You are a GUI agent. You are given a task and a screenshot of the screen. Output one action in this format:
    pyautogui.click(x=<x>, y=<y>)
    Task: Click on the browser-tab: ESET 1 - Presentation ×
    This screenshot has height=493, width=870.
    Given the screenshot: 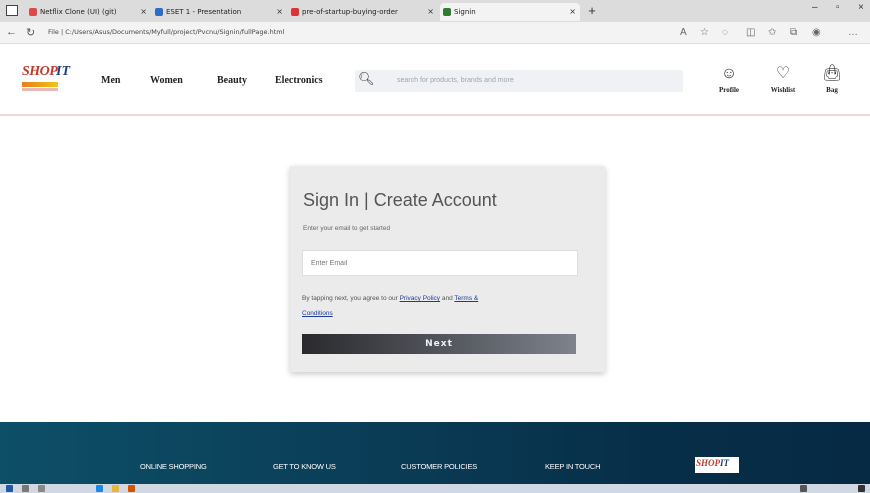 What is the action you would take?
    pyautogui.click(x=219, y=12)
    